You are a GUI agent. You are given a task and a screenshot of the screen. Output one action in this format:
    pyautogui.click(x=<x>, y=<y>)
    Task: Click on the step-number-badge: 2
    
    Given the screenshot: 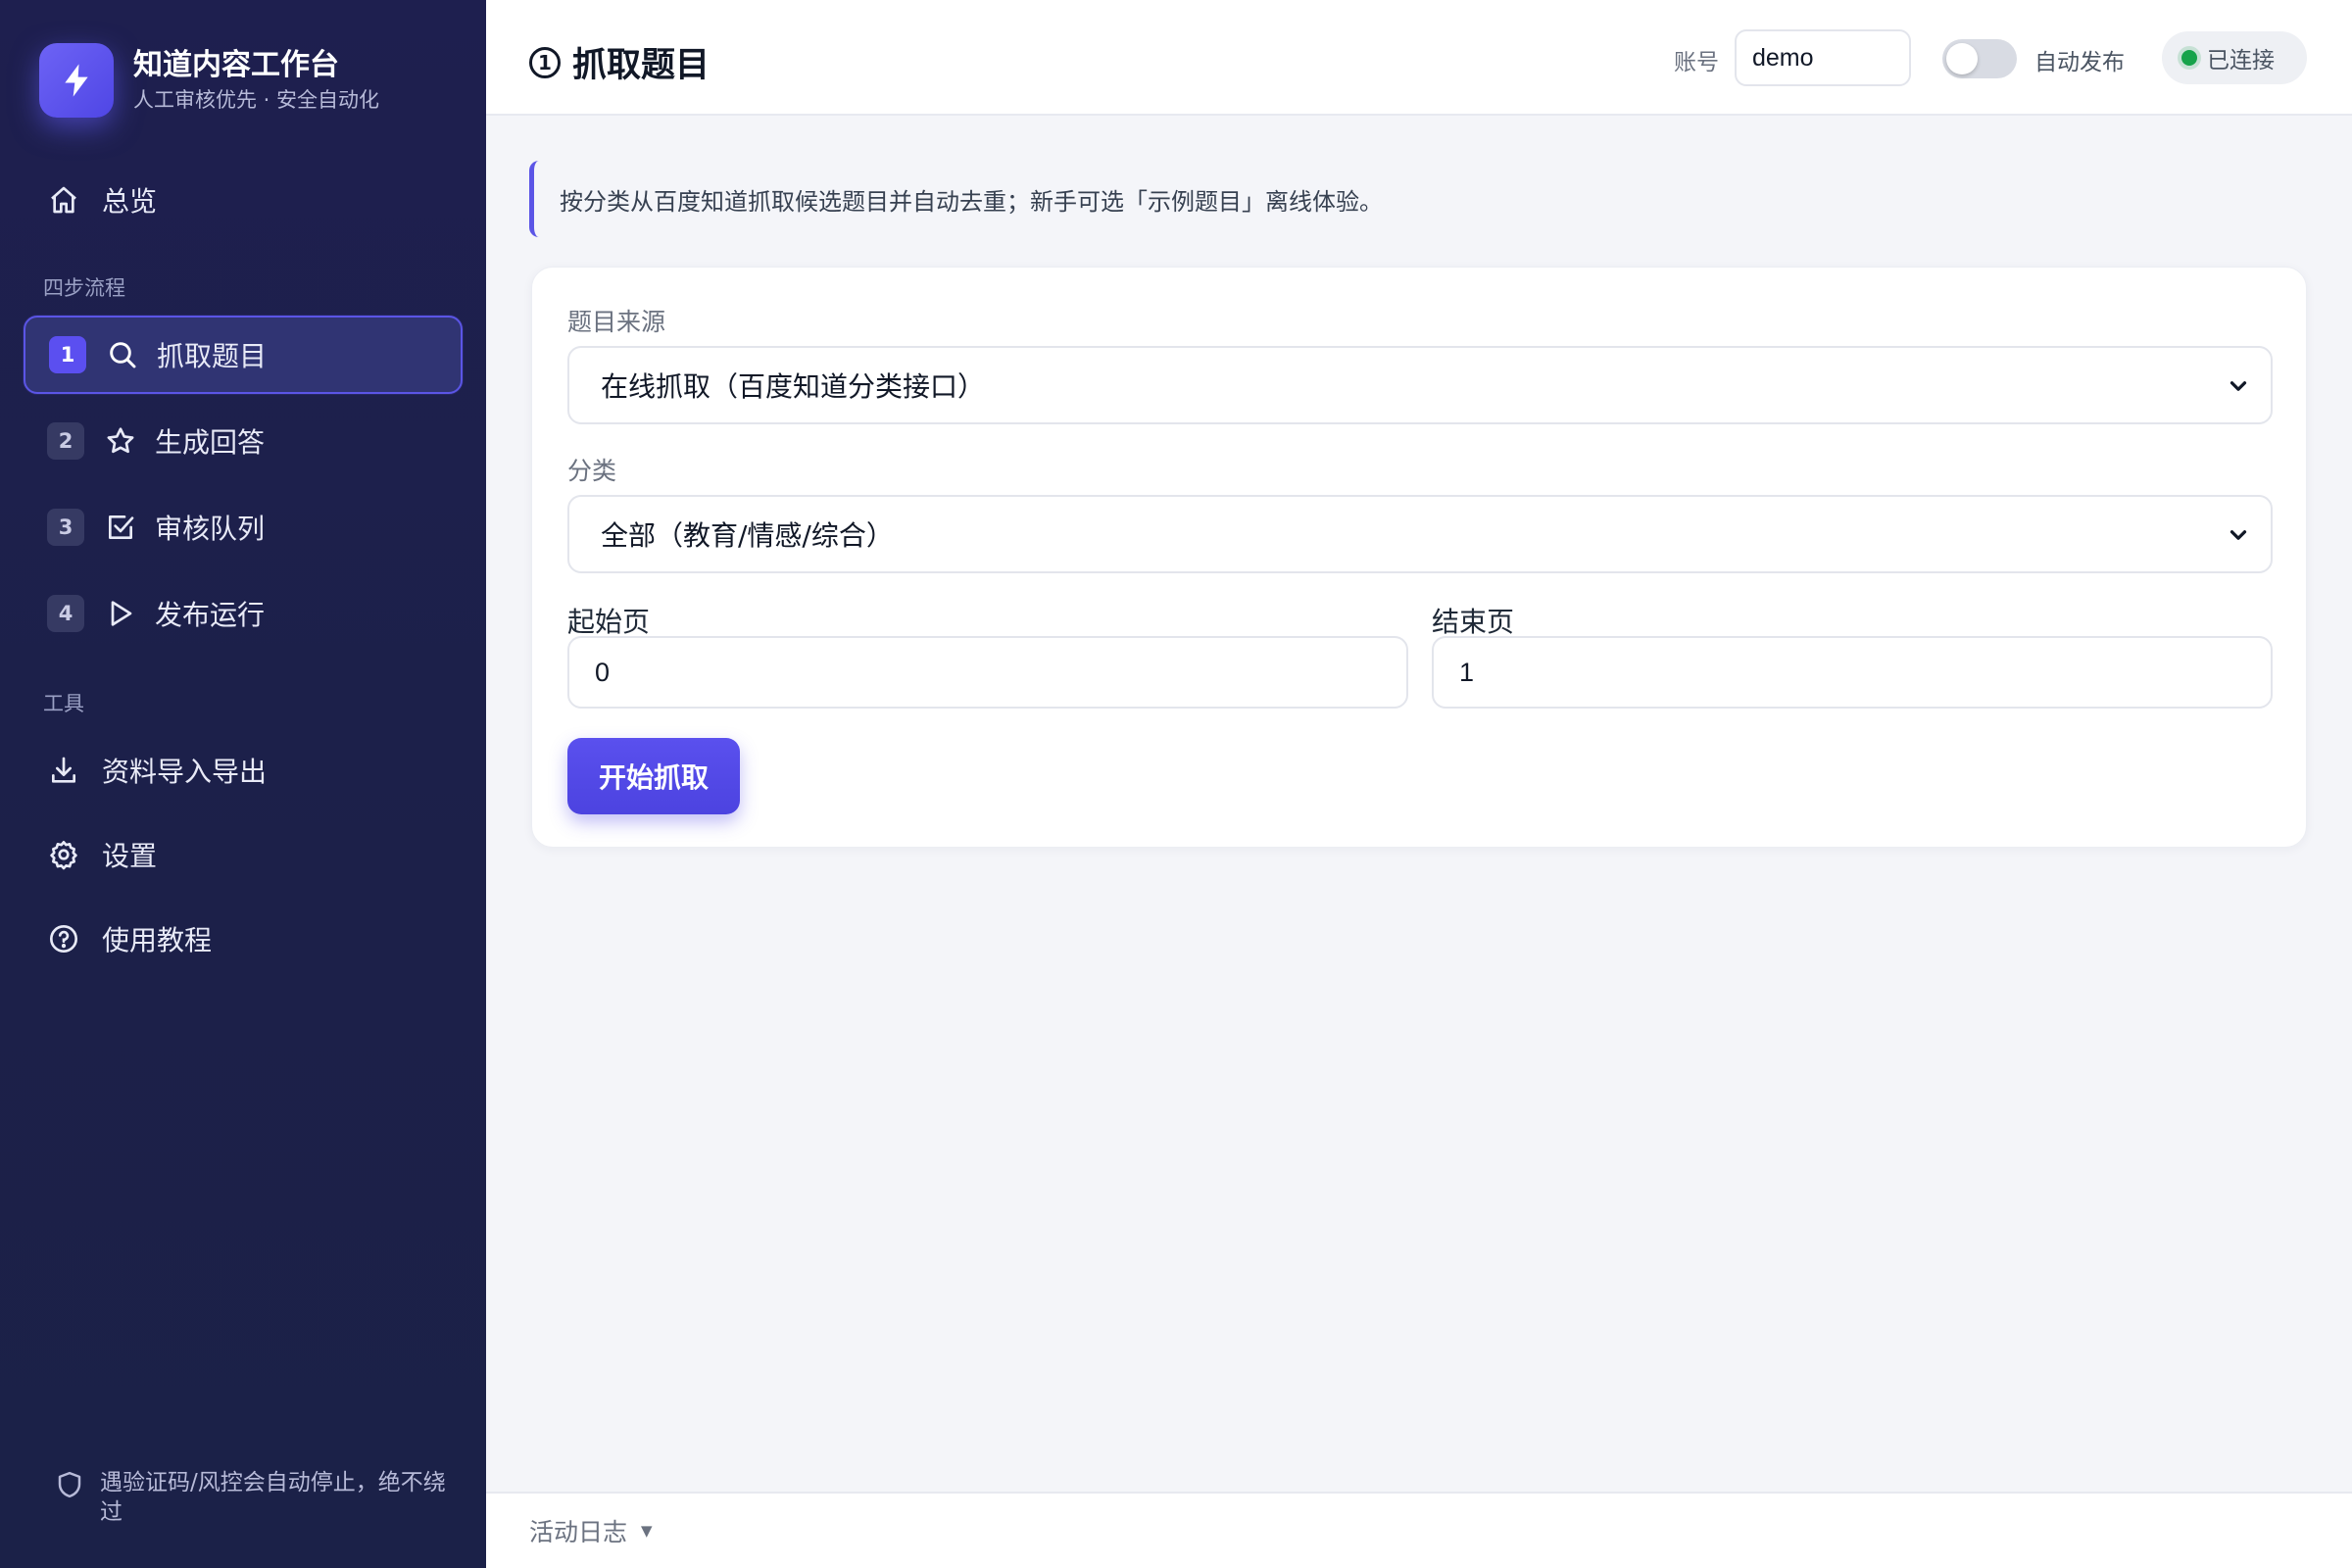 What is the action you would take?
    pyautogui.click(x=65, y=441)
    